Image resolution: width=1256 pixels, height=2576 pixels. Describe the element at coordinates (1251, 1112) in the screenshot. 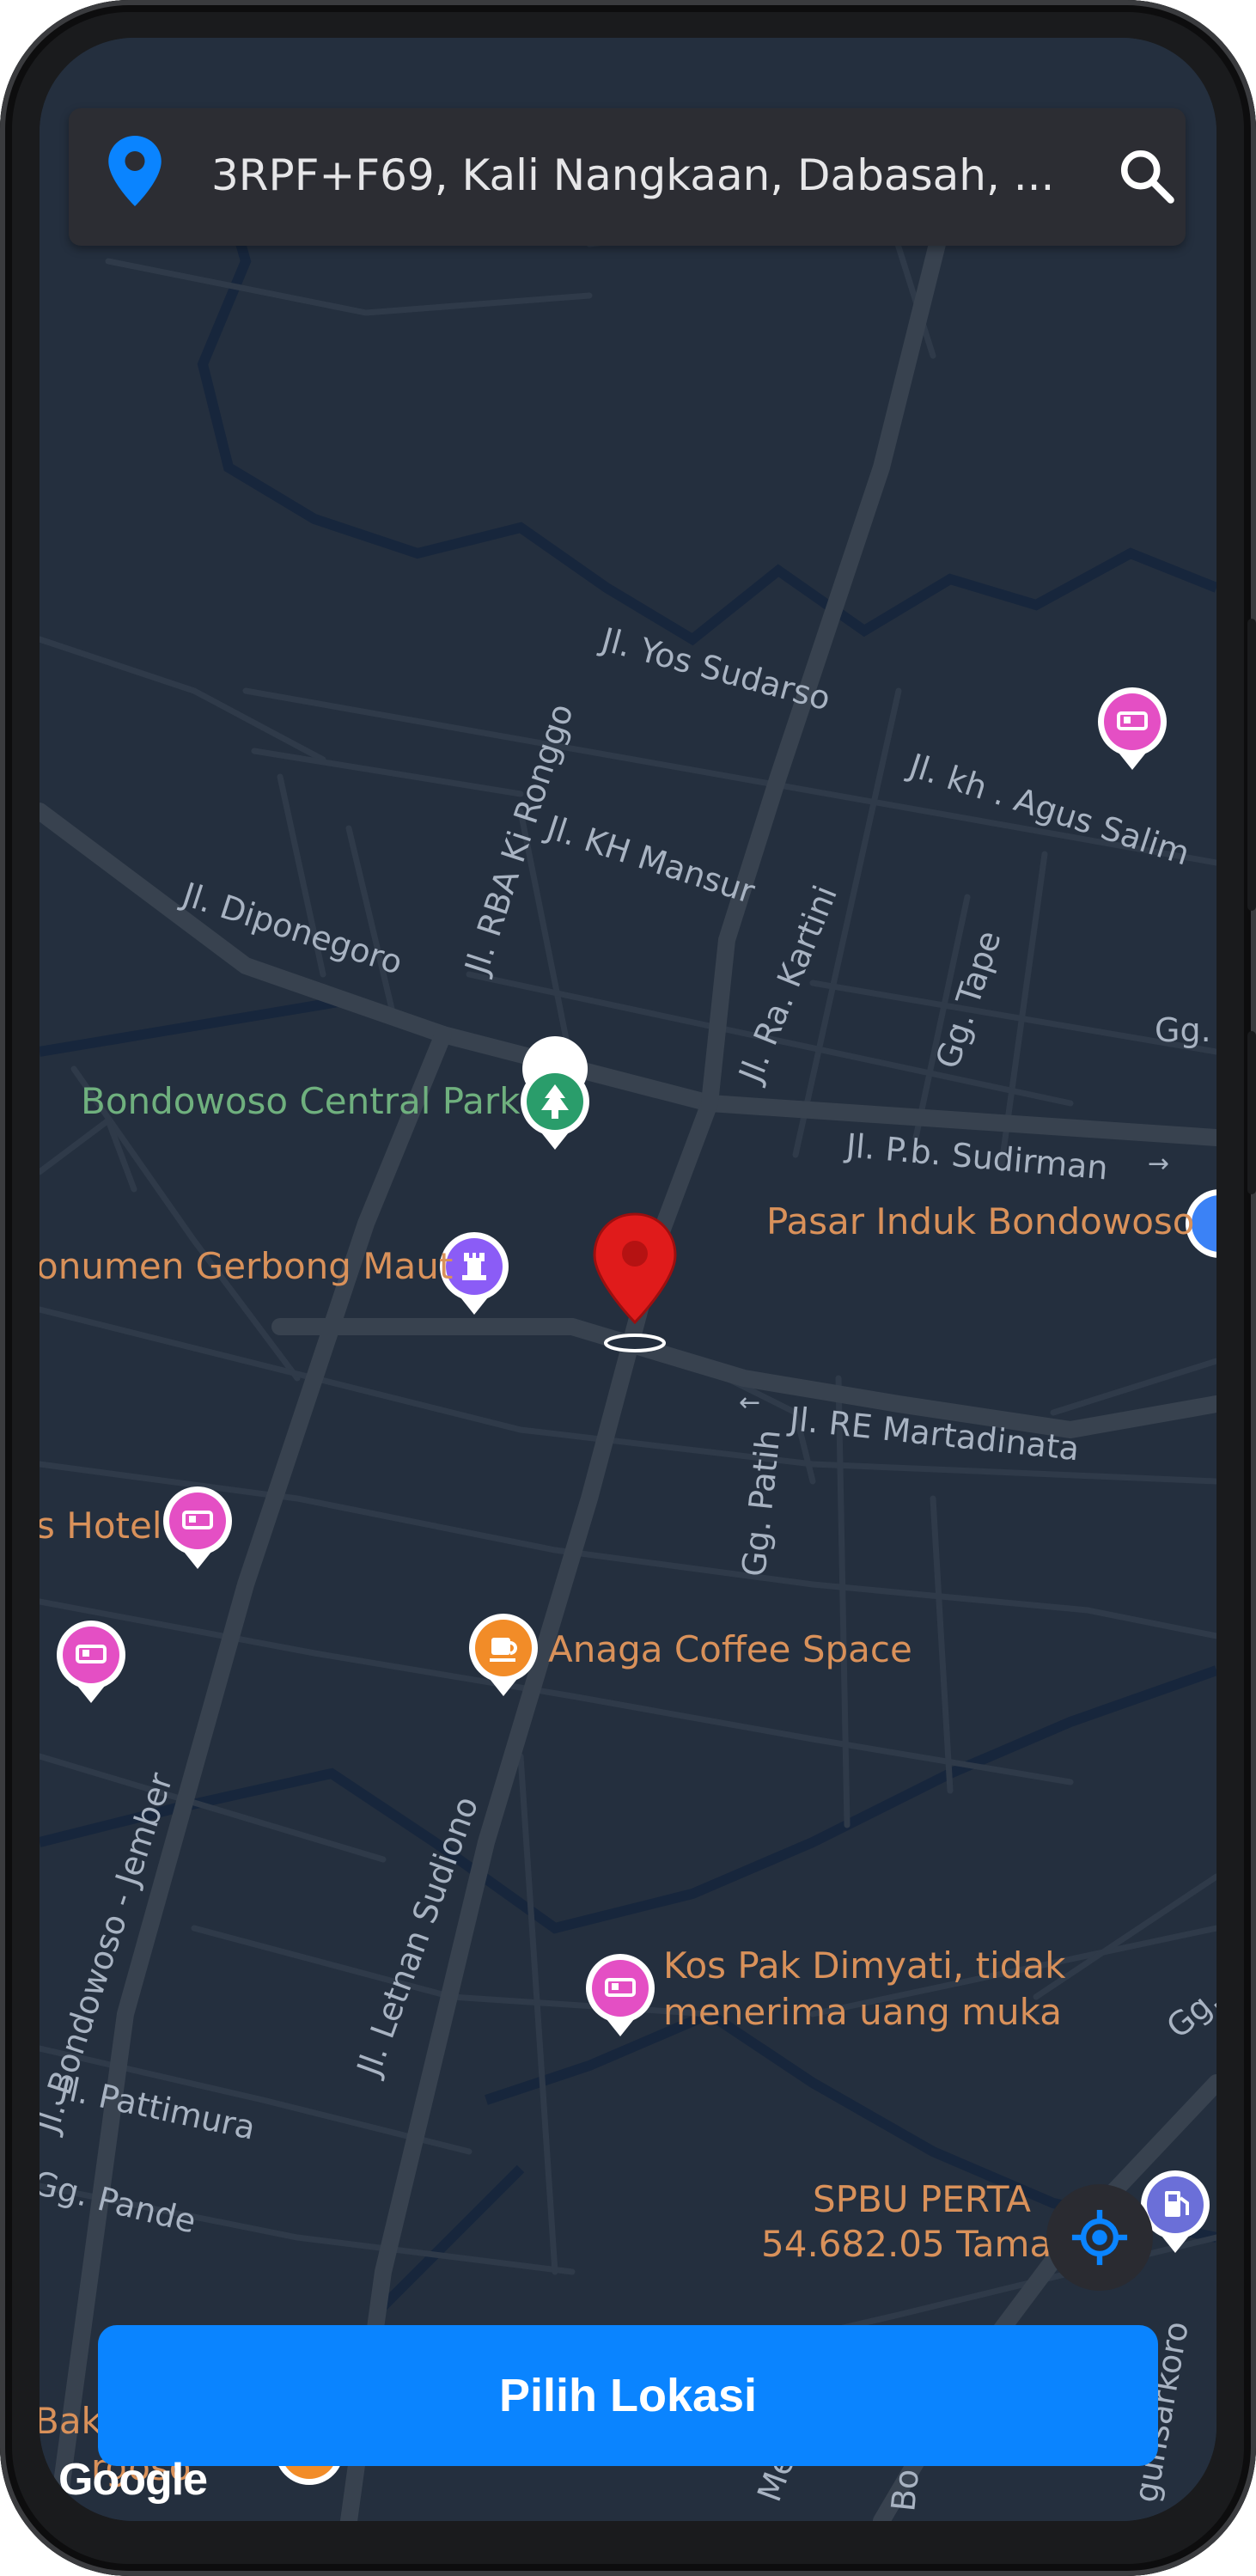

I see `power-button` at that location.